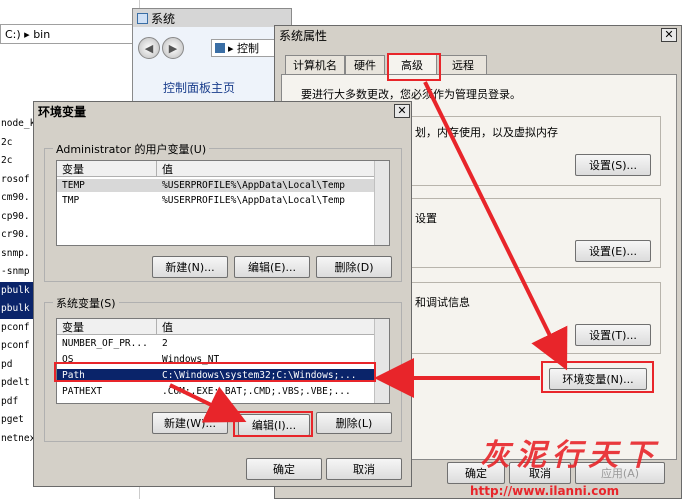 Image resolution: width=682 pixels, height=499 pixels. What do you see at coordinates (570, 455) in the screenshot?
I see `watermark-brand: 灰泥行天下` at bounding box center [570, 455].